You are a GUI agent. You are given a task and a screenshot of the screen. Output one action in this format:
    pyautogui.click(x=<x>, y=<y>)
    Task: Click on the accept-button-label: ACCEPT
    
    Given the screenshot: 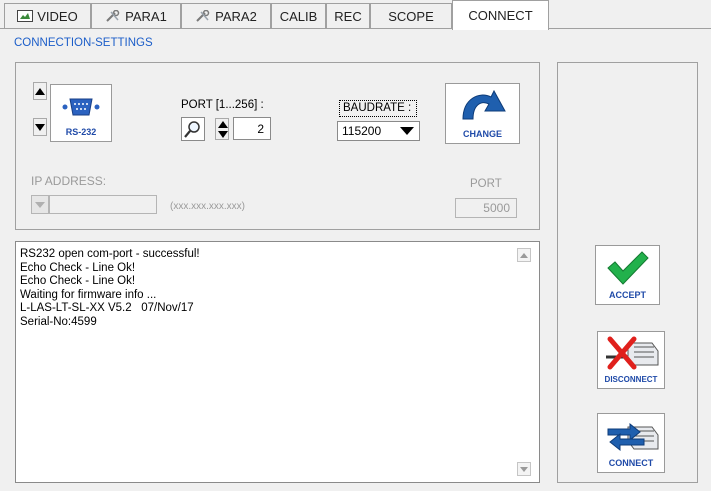 What is the action you would take?
    pyautogui.click(x=627, y=295)
    